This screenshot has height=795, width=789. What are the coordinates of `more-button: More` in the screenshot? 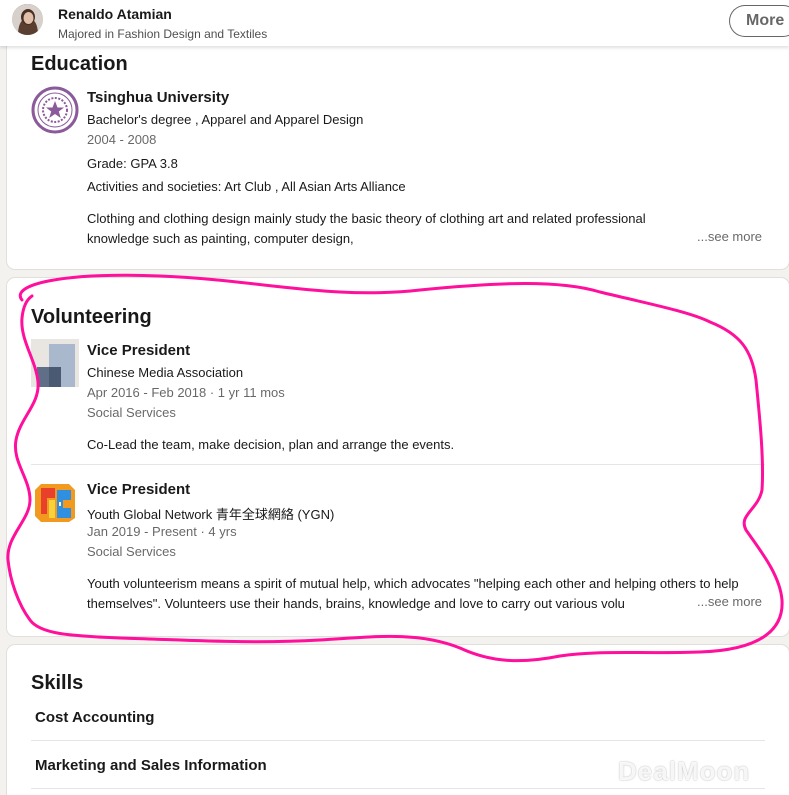 It's located at (759, 21).